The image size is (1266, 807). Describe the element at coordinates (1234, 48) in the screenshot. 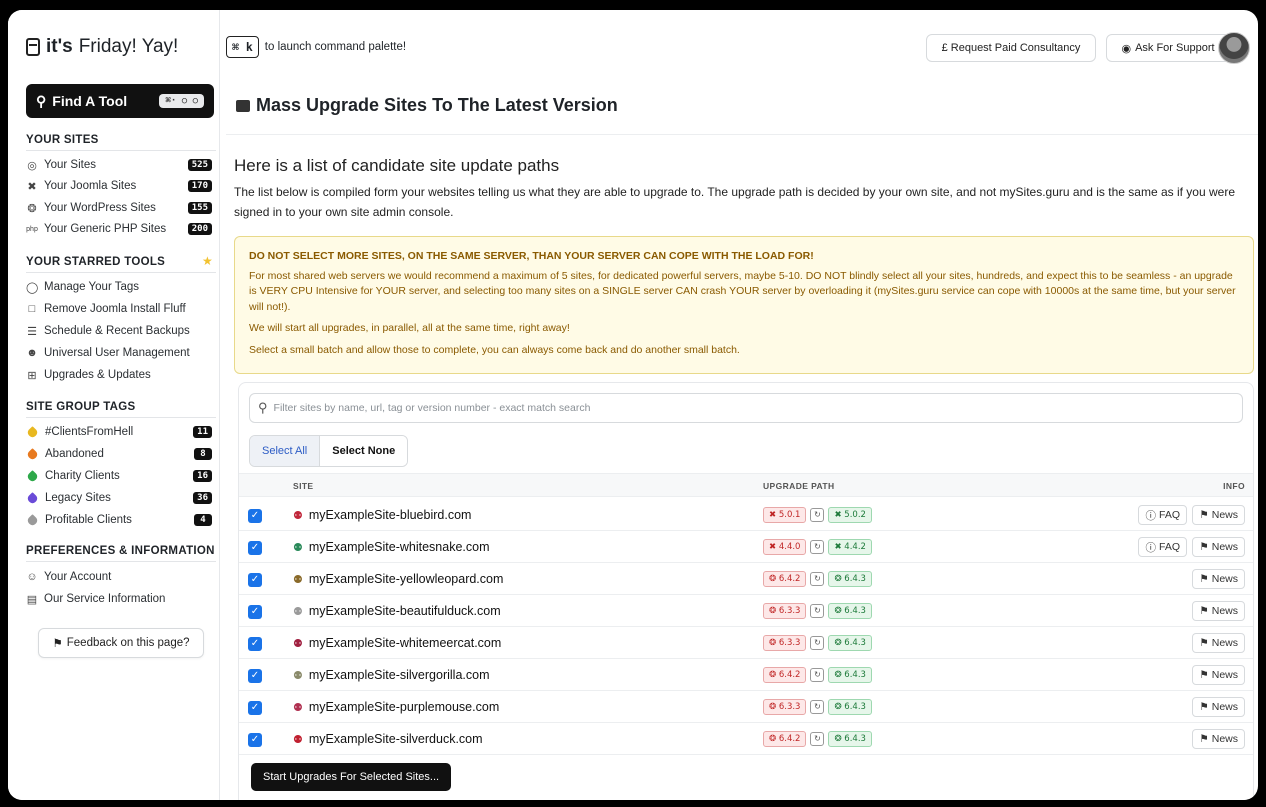

I see `avatar` at that location.